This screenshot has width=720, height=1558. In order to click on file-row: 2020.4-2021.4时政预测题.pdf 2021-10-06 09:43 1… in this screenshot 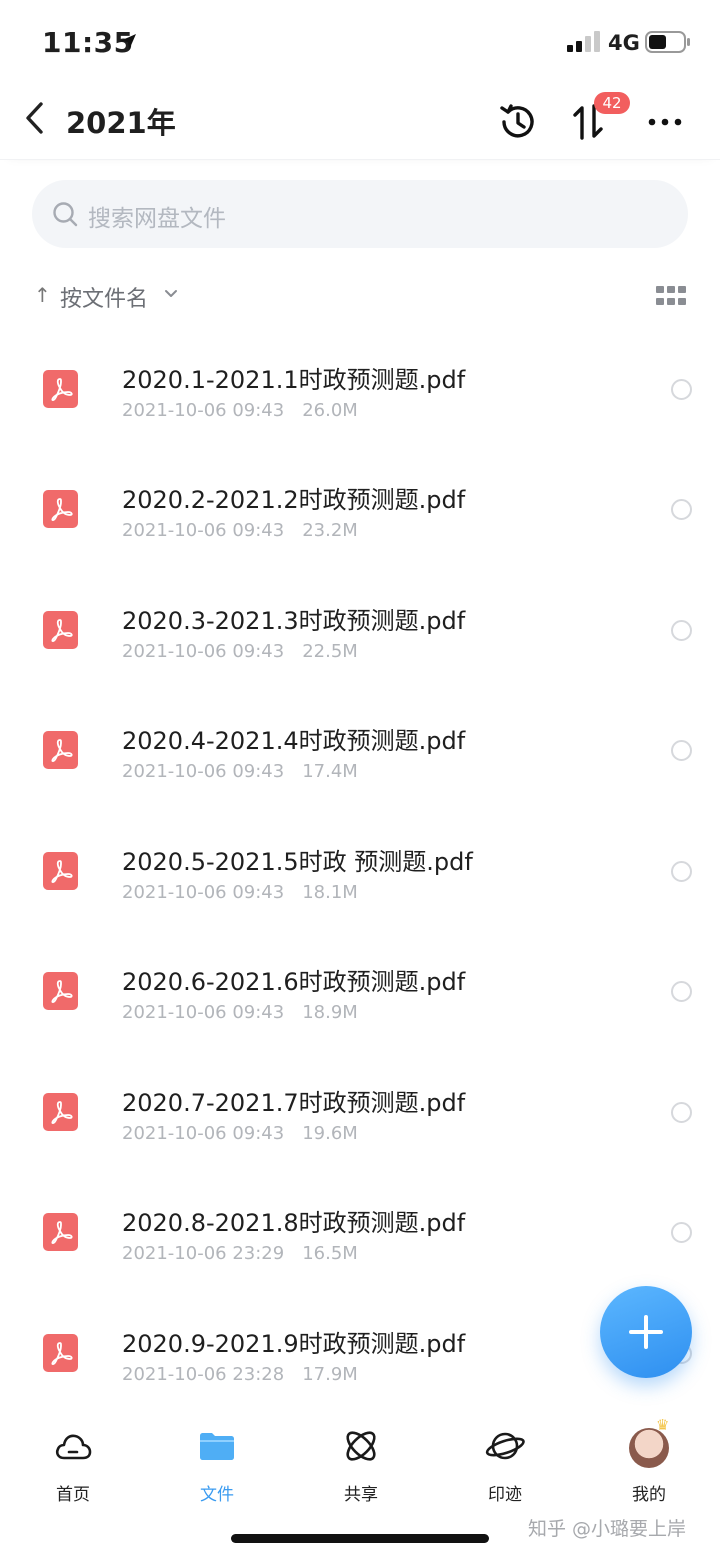, I will do `click(360, 751)`.